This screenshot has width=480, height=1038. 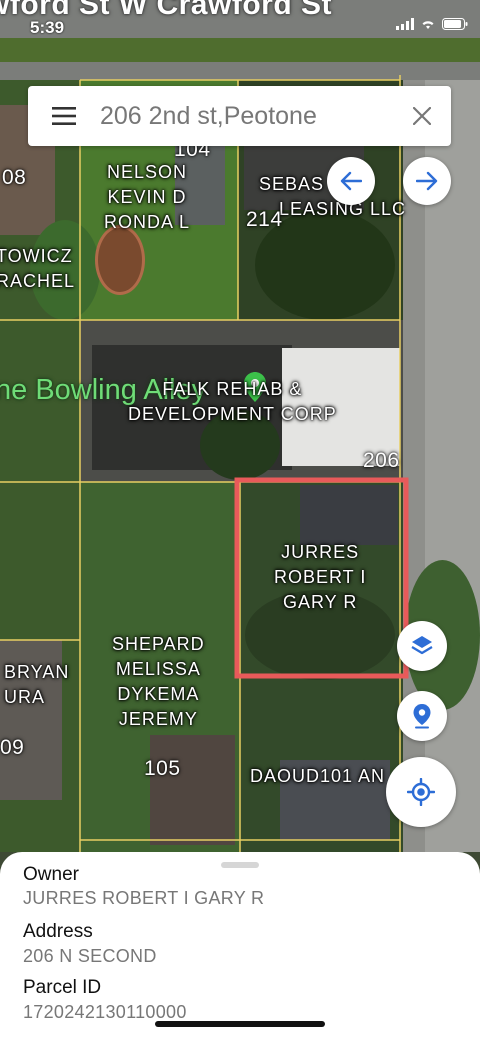 I want to click on map-pin-icon, so click(x=422, y=716).